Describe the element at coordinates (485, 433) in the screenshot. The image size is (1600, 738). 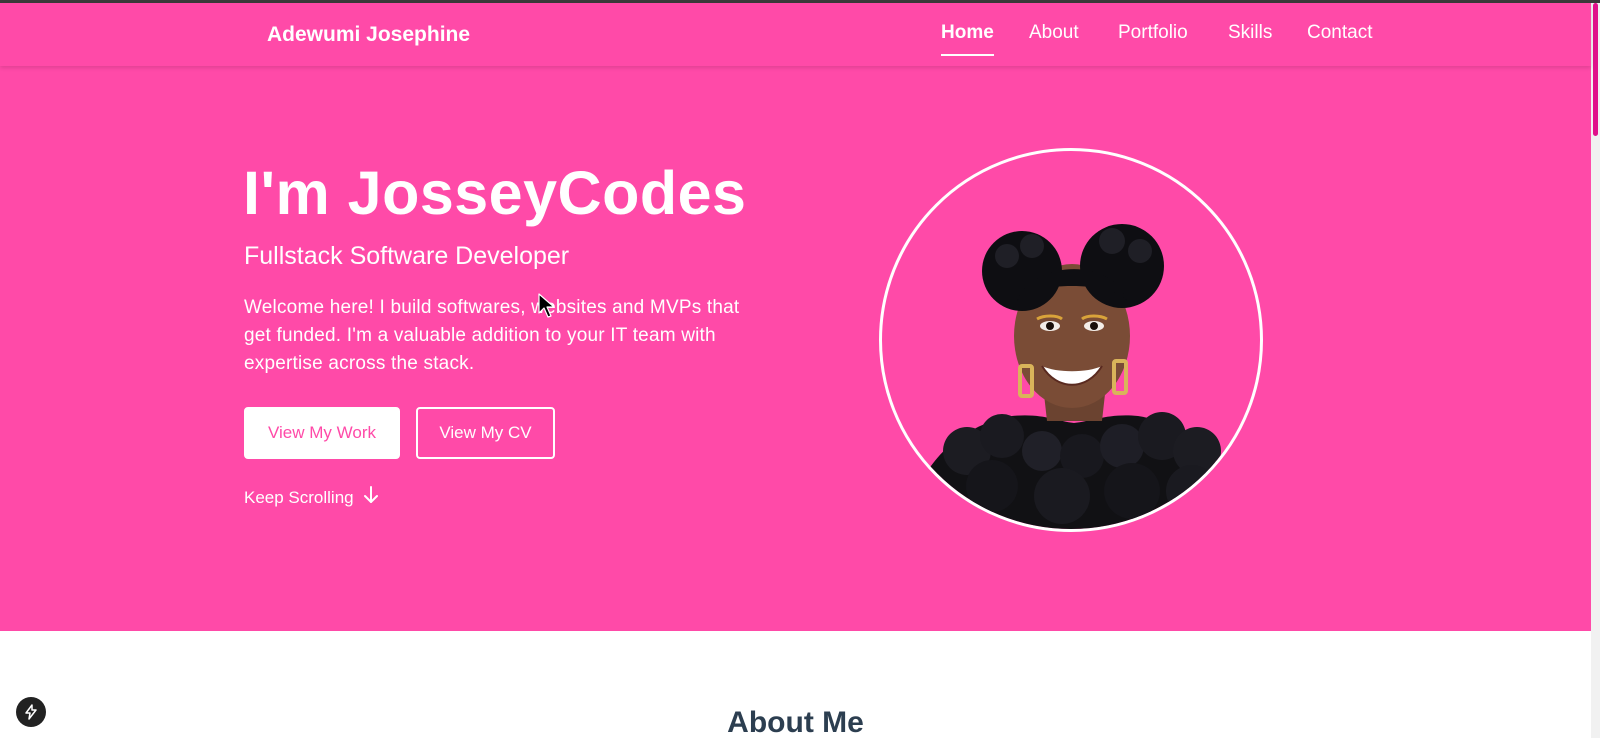
I see `view-my-cv-button: View My CV` at that location.